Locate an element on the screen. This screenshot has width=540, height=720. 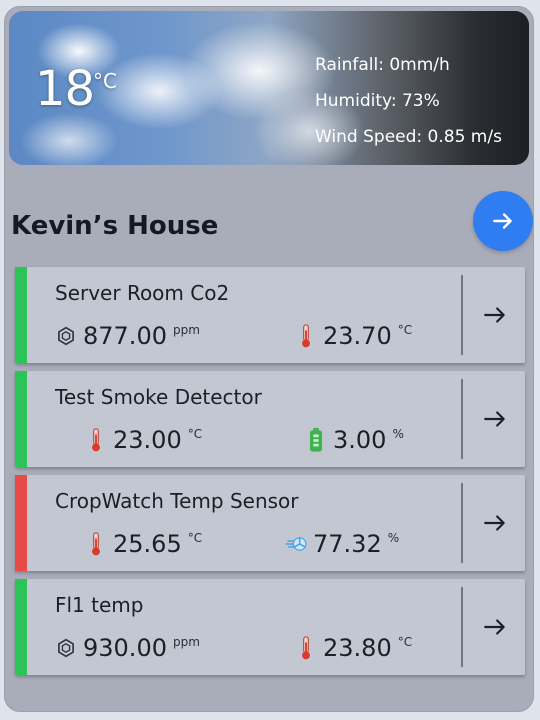
reading-value: 930.00 is located at coordinates (125, 648).